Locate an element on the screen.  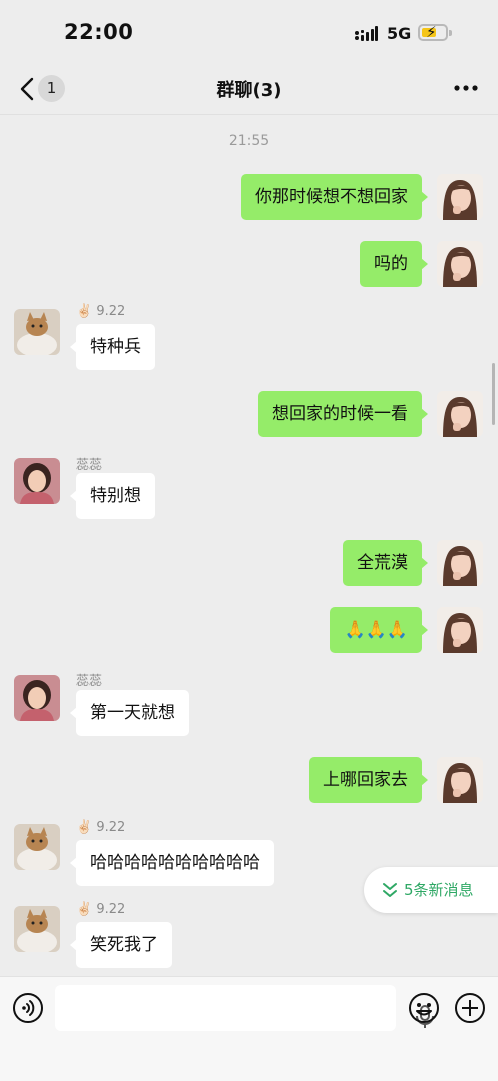
new-messages-button: 5条新消息 is located at coordinates (431, 890).